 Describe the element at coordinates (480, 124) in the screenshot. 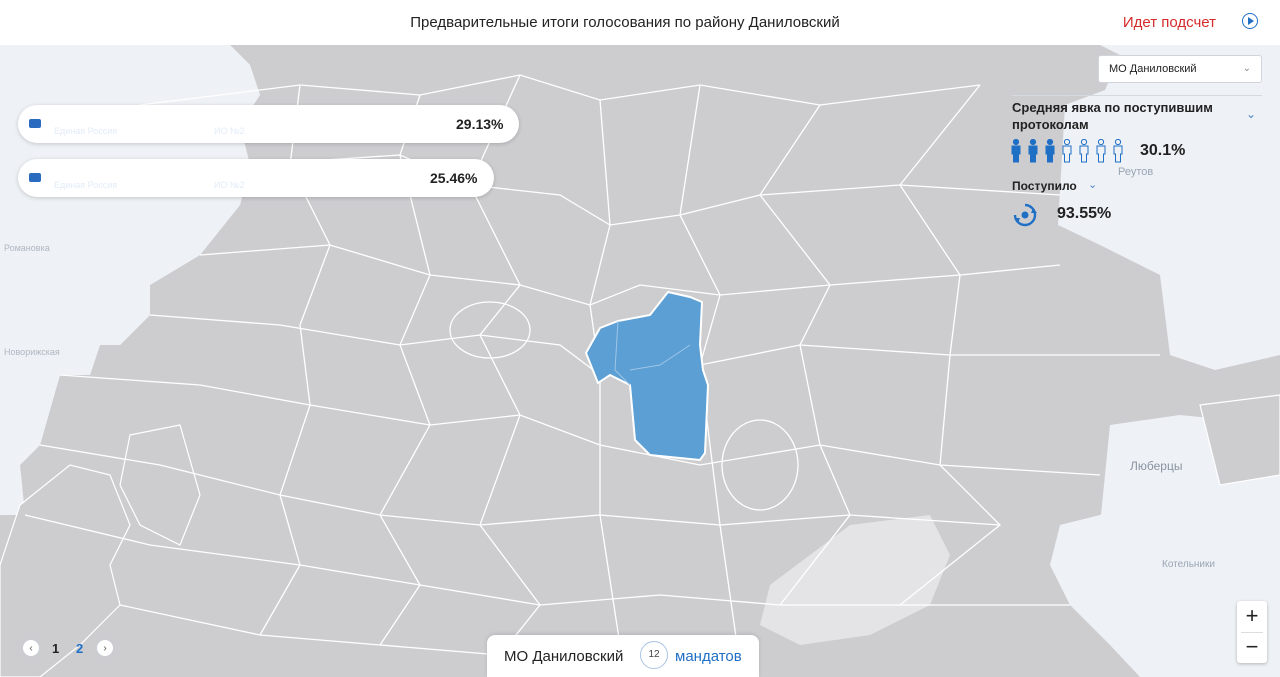

I see `candidate-percent: 29.13%` at that location.